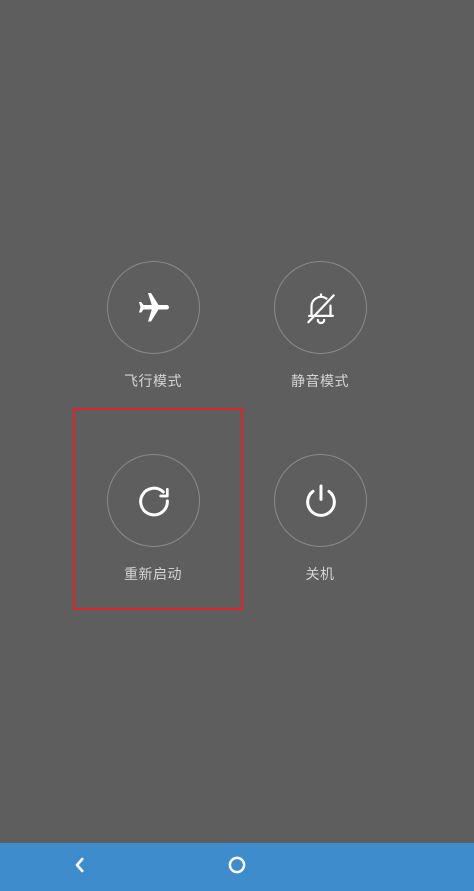 The height and width of the screenshot is (891, 474). Describe the element at coordinates (320, 382) in the screenshot. I see `silent-mode-label: 静音模式` at that location.